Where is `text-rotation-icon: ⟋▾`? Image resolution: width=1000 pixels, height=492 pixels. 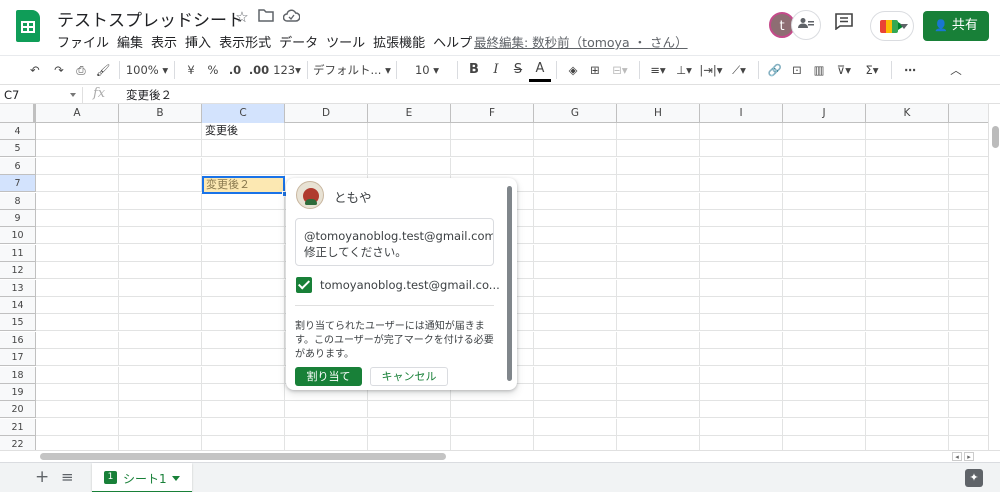 text-rotation-icon: ⟋▾ is located at coordinates (739, 70).